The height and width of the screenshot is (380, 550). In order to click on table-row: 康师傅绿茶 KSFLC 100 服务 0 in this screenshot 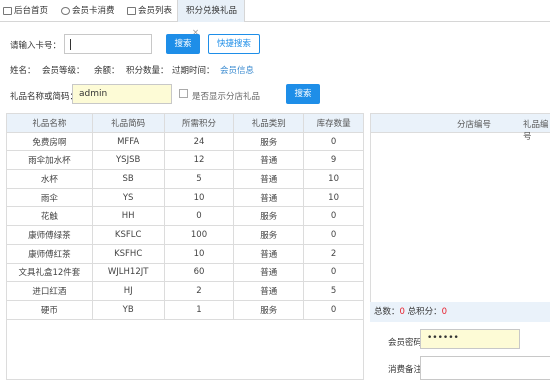, I will do `click(185, 235)`.